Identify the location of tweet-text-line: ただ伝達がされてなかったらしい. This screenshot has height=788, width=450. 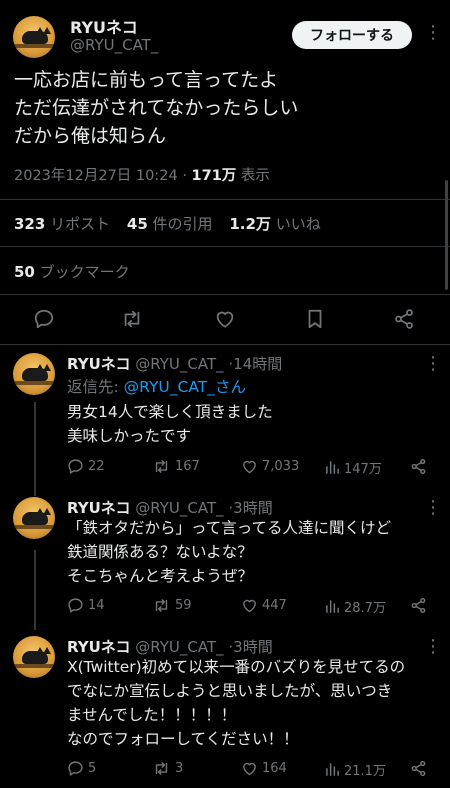
(156, 108).